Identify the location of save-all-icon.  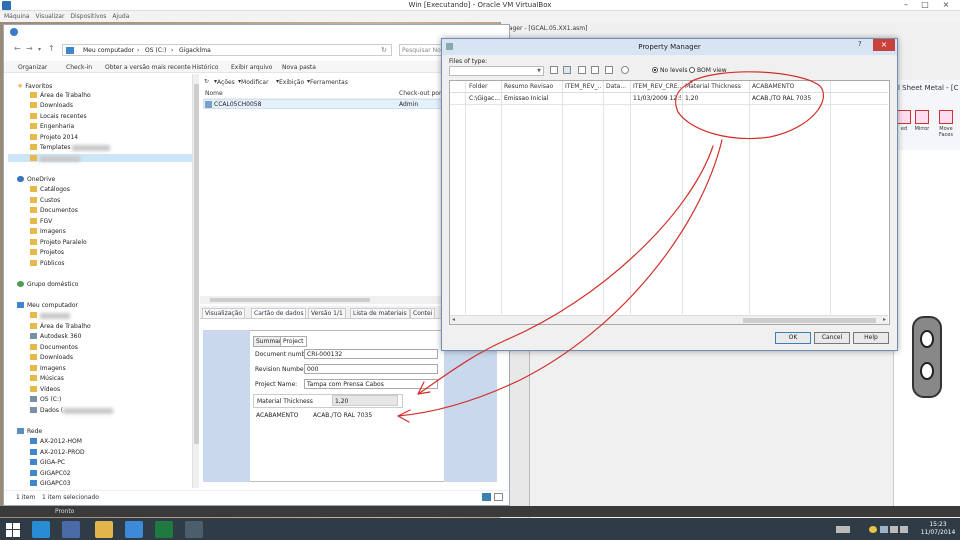
(567, 70).